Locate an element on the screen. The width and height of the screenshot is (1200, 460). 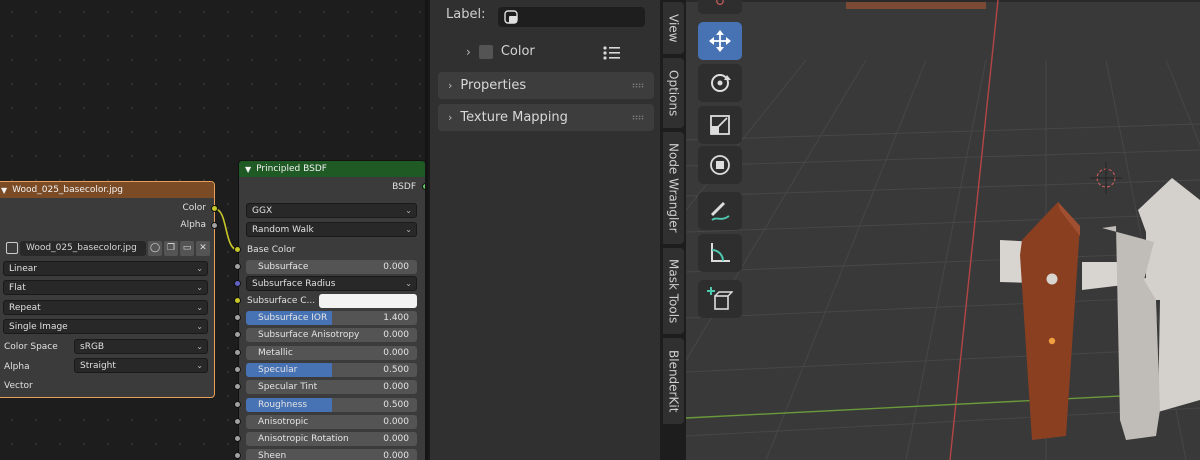
node-label-icon is located at coordinates (511, 17).